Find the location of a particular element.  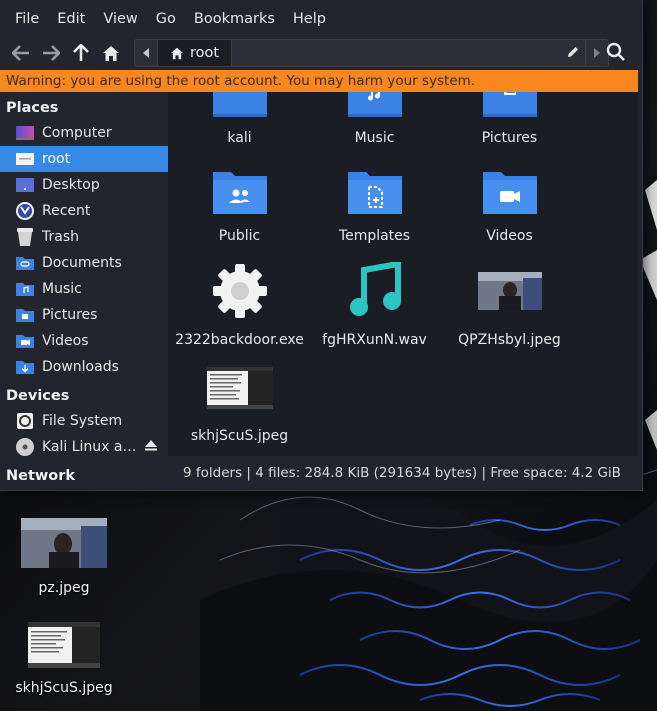

executable-gear-icon is located at coordinates (239, 291).